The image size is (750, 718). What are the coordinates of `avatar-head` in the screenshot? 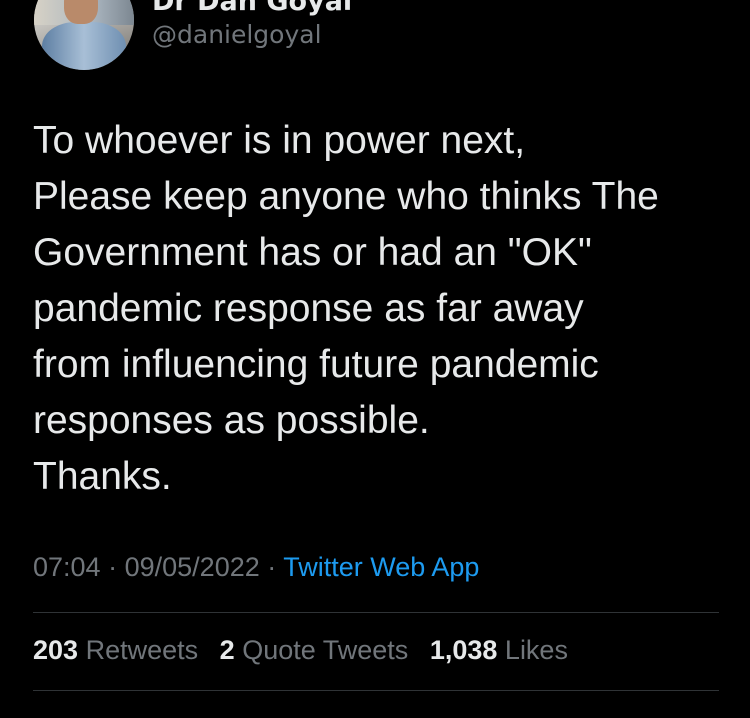 It's located at (81, 12).